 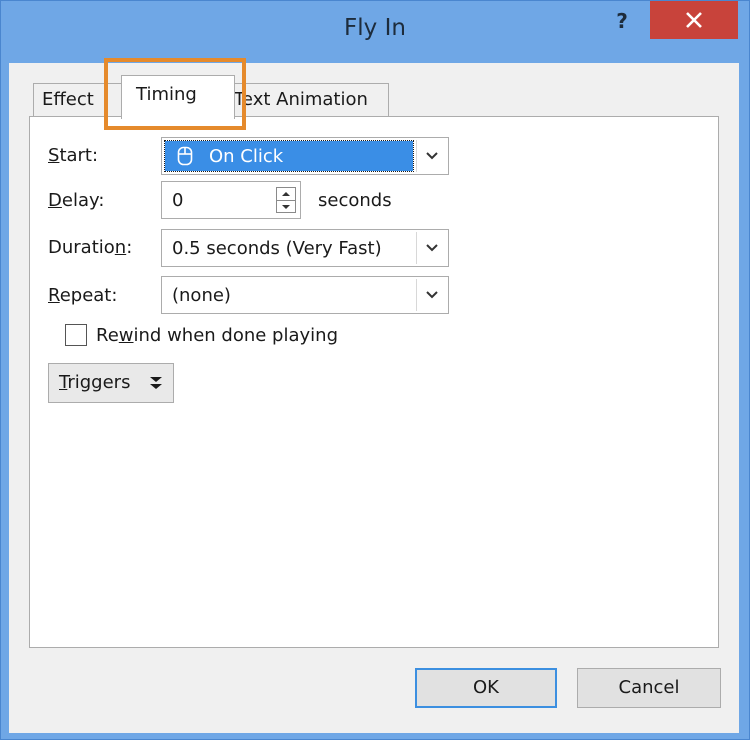 What do you see at coordinates (231, 200) in the screenshot?
I see `delay-spinner: 0` at bounding box center [231, 200].